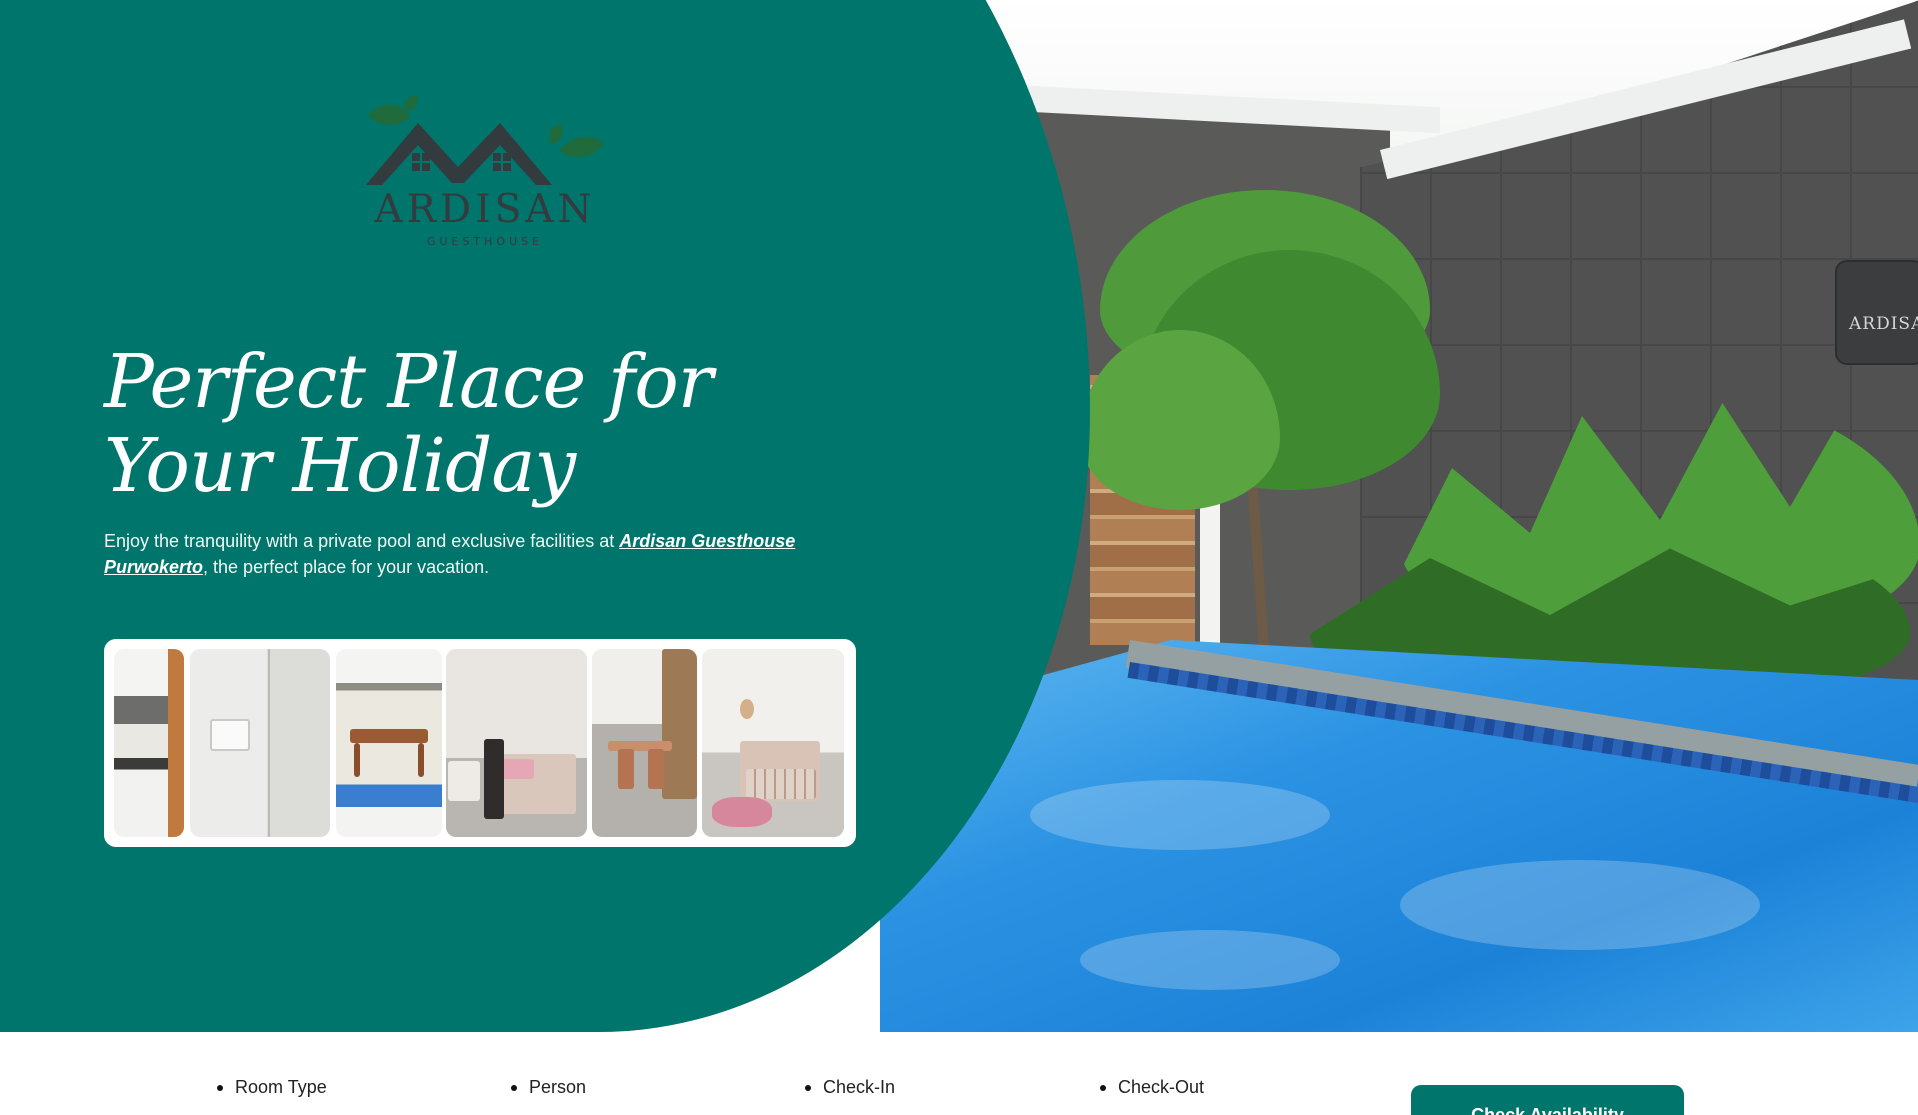 Image resolution: width=1918 pixels, height=1115 pixels. What do you see at coordinates (408, 424) in the screenshot?
I see `hero-headline: Perfect Place for Your Holiday` at bounding box center [408, 424].